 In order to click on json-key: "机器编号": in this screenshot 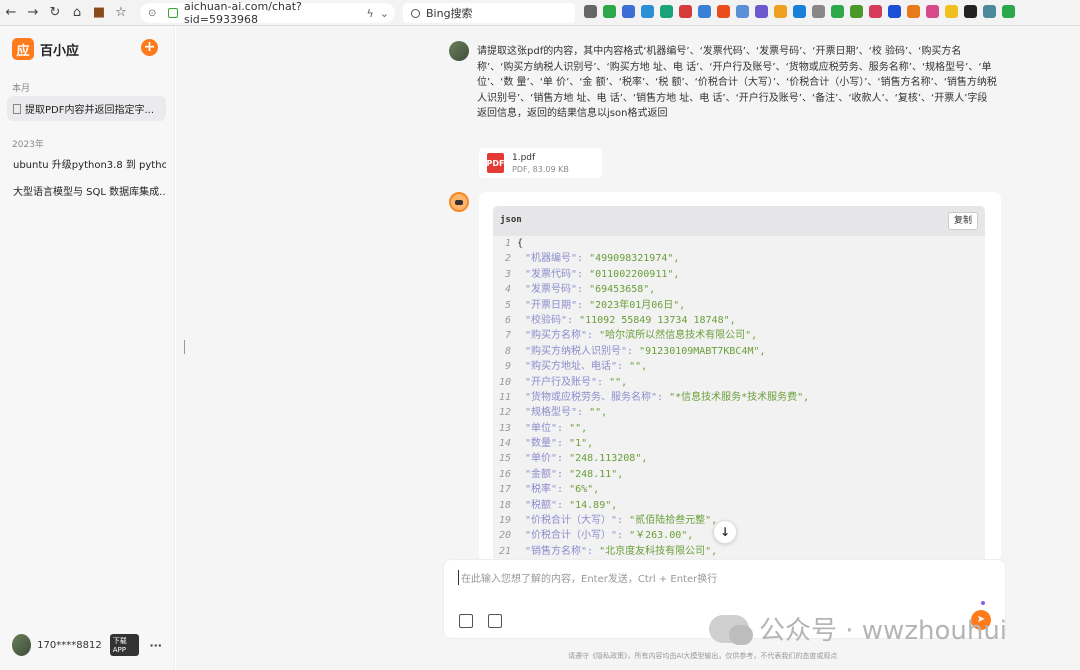, I will do `click(557, 259)`.